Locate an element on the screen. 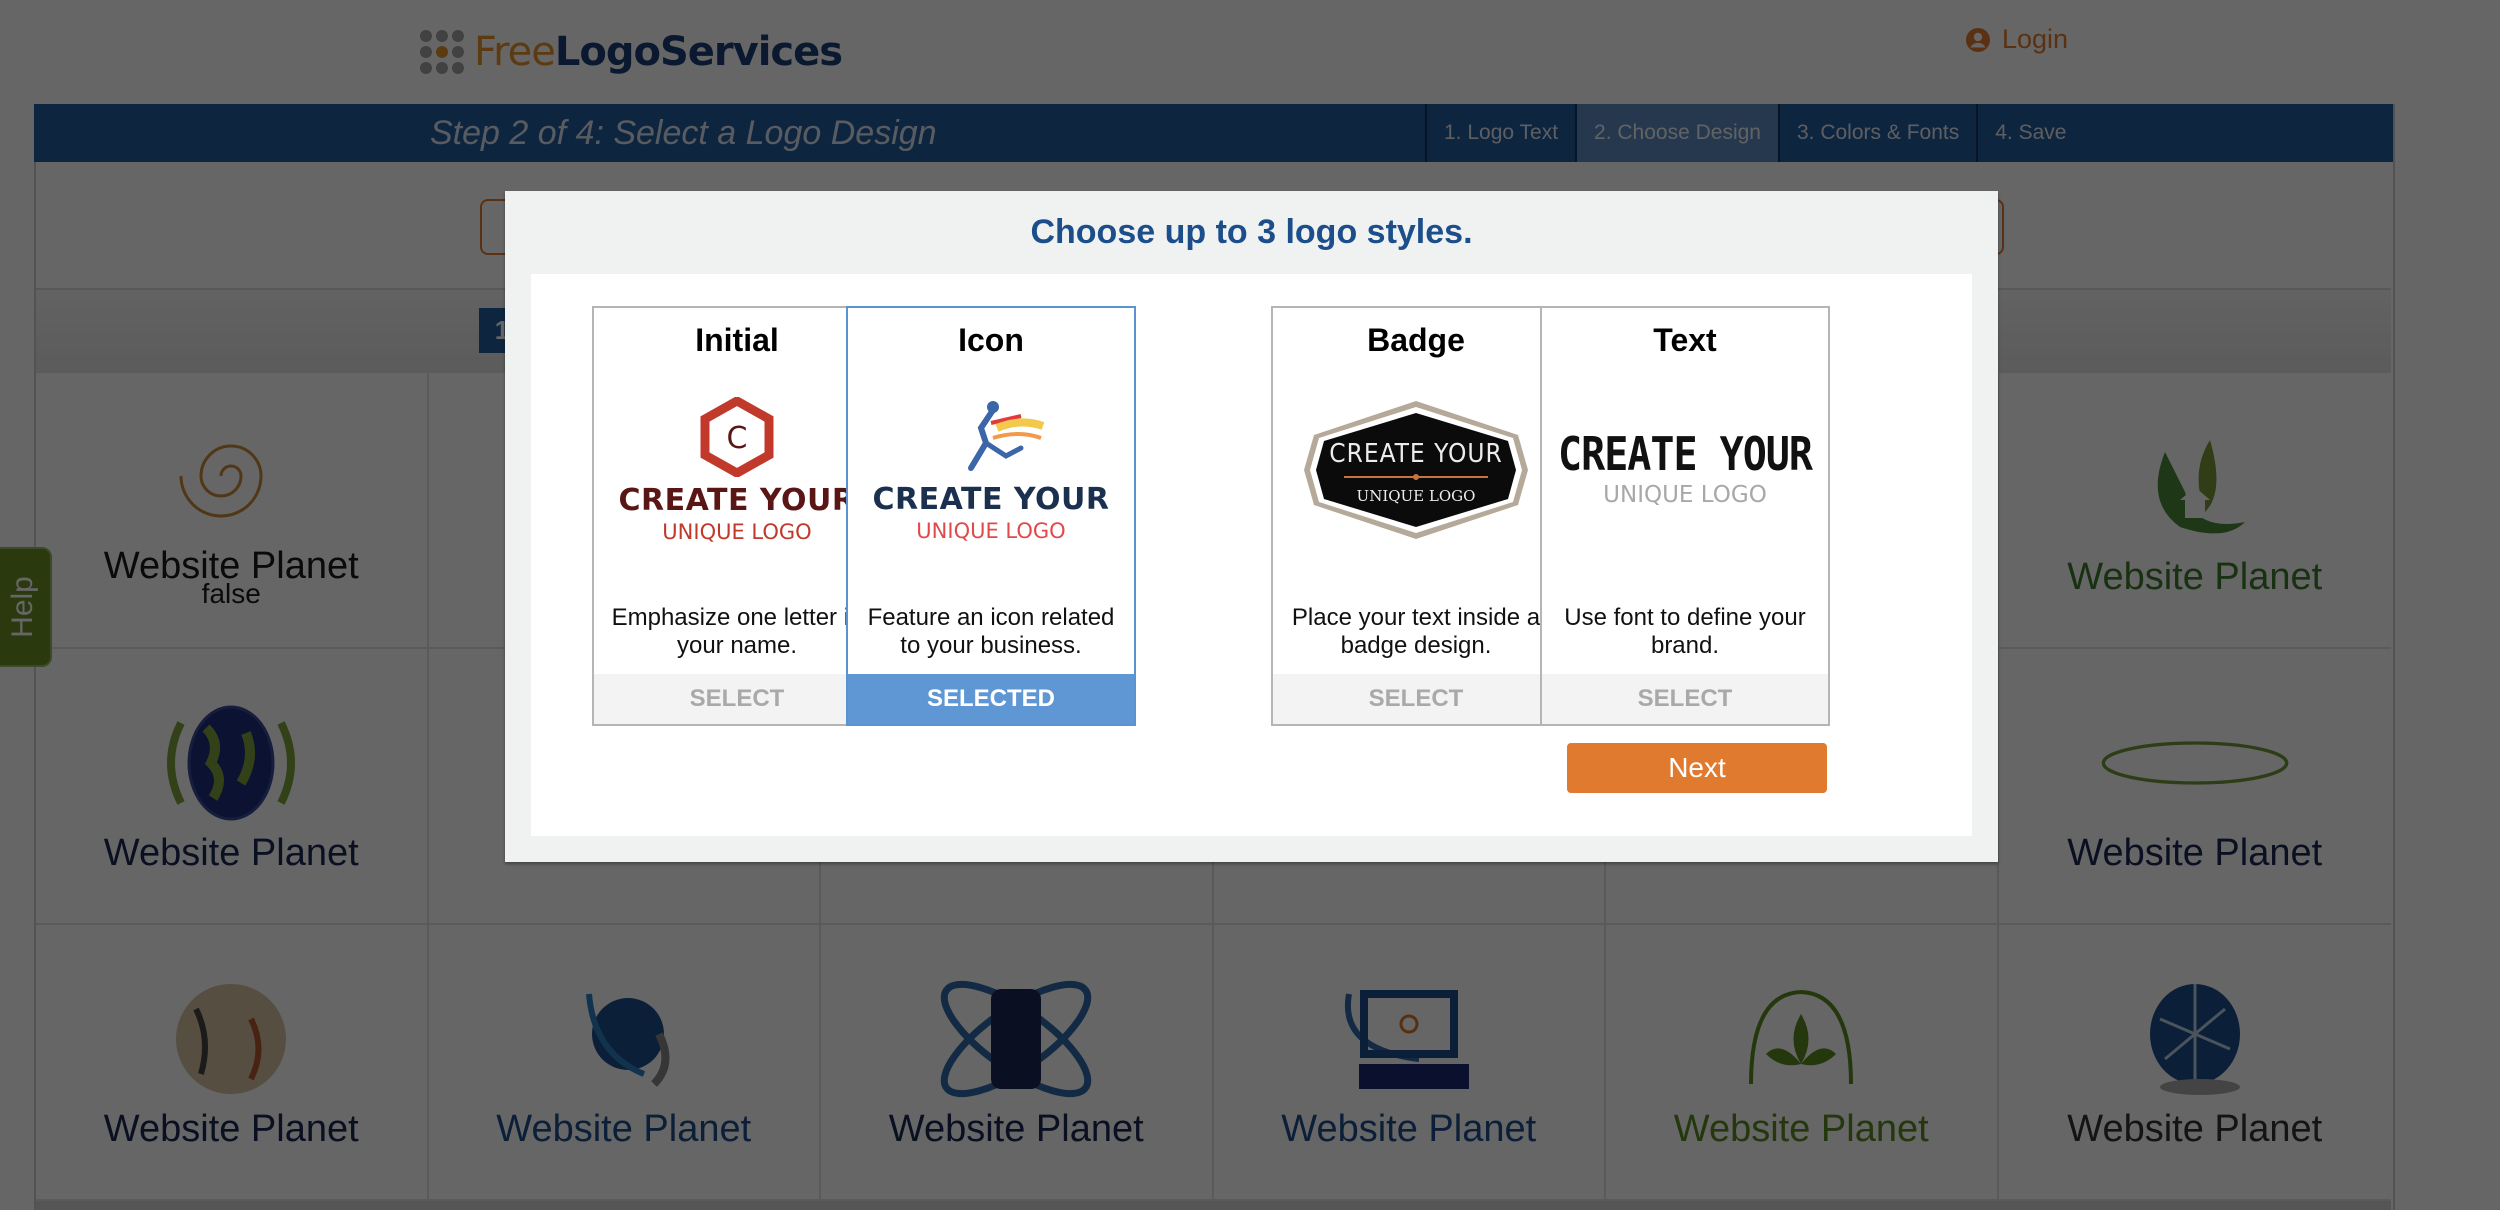 The width and height of the screenshot is (2500, 1210). card-description: Use font to define your brand. is located at coordinates (1685, 631).